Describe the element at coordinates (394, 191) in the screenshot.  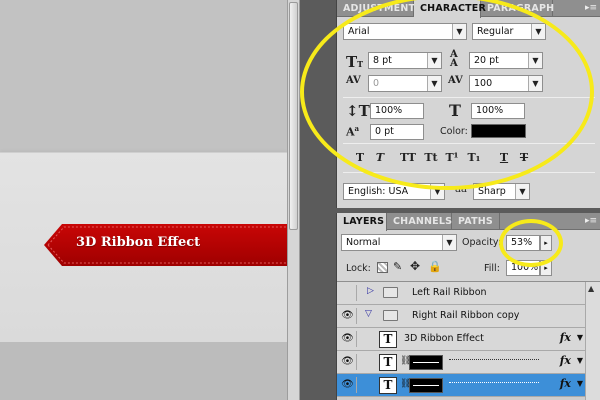
I see `language-dropdown: English: USA ▼` at that location.